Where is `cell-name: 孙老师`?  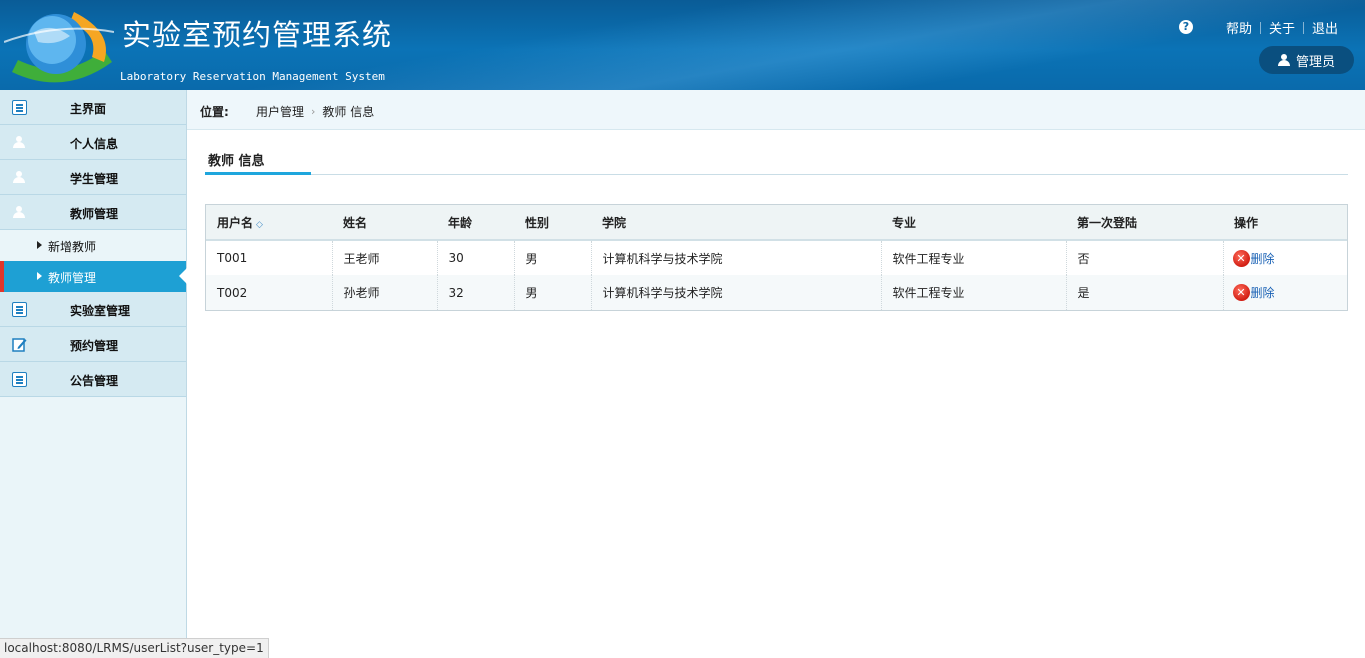 cell-name: 孙老师 is located at coordinates (385, 292).